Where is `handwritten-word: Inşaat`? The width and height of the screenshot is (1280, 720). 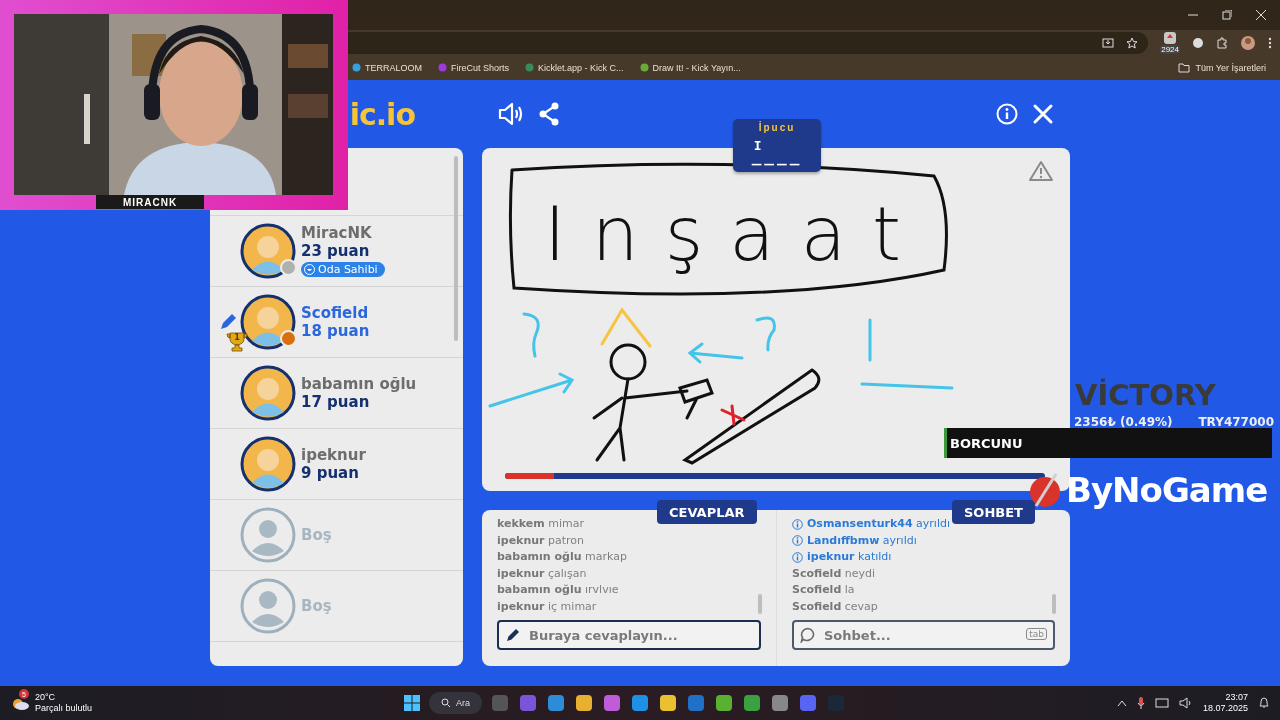
handwritten-word: Inşaat is located at coordinates (735, 234).